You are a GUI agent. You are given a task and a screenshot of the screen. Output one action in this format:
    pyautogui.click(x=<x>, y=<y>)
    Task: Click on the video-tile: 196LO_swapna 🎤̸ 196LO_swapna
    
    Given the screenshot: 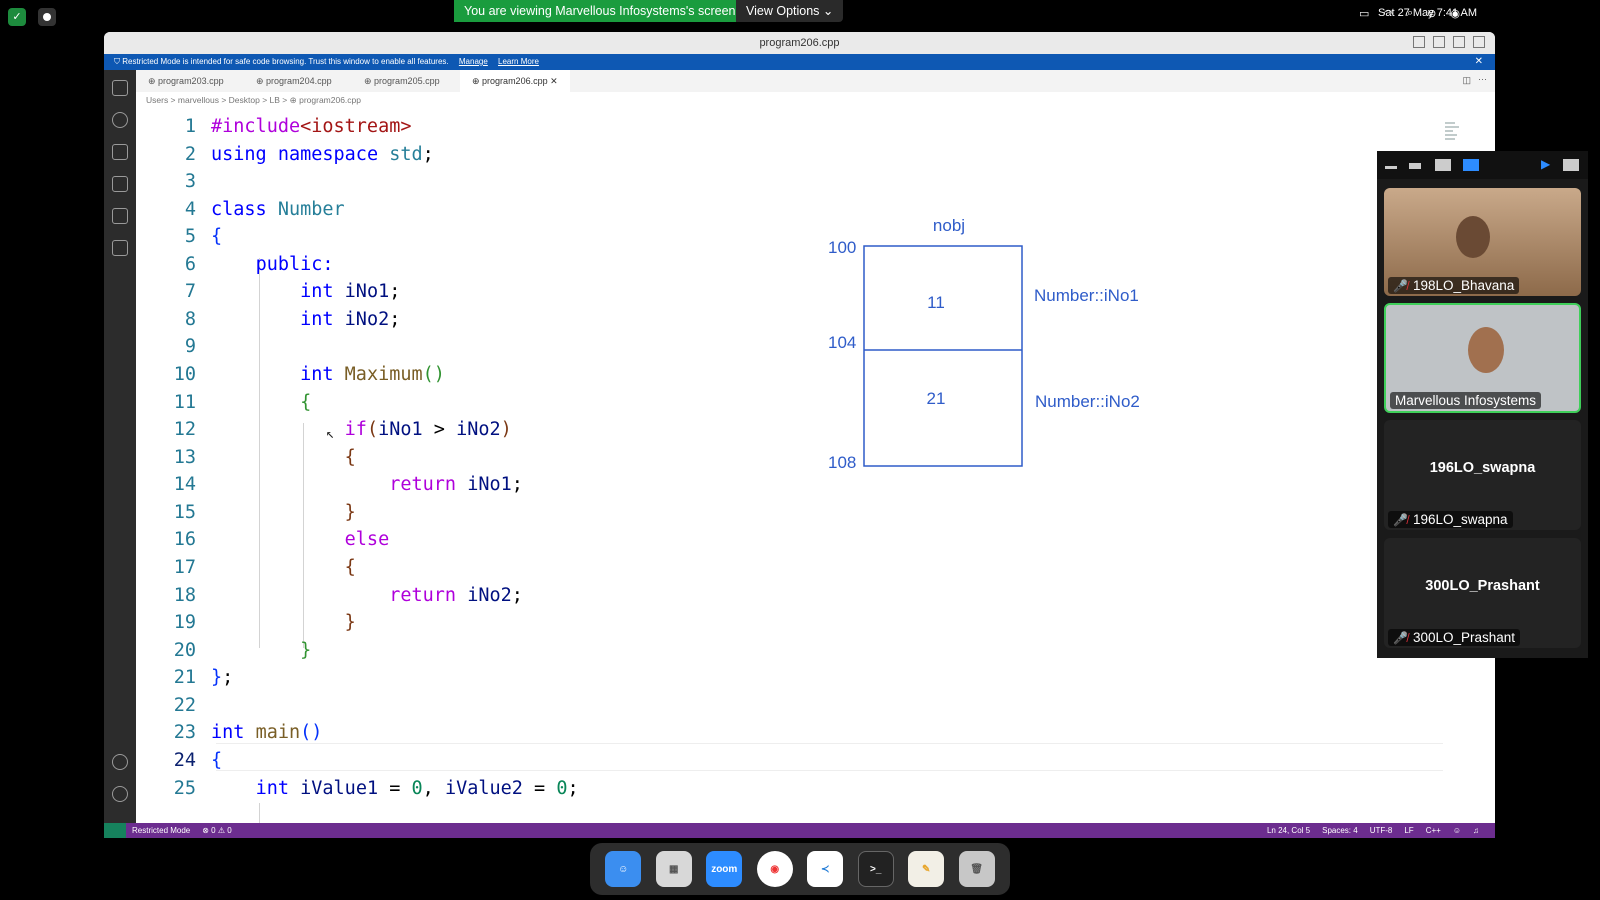 What is the action you would take?
    pyautogui.click(x=1482, y=475)
    